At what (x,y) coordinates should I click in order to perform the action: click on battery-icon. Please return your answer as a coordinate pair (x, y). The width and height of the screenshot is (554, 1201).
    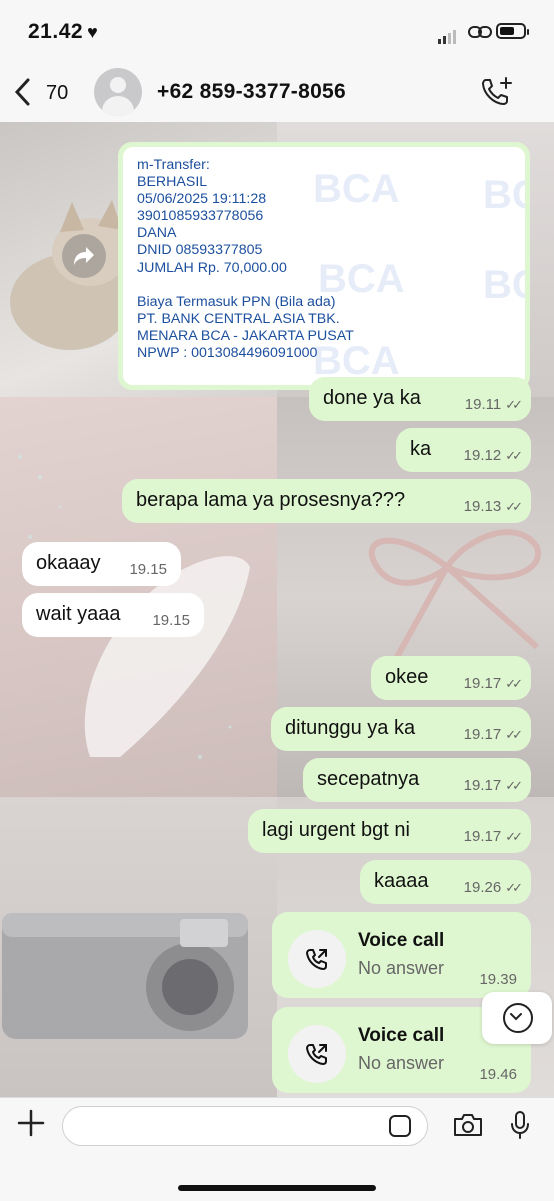
    Looking at the image, I should click on (512, 31).